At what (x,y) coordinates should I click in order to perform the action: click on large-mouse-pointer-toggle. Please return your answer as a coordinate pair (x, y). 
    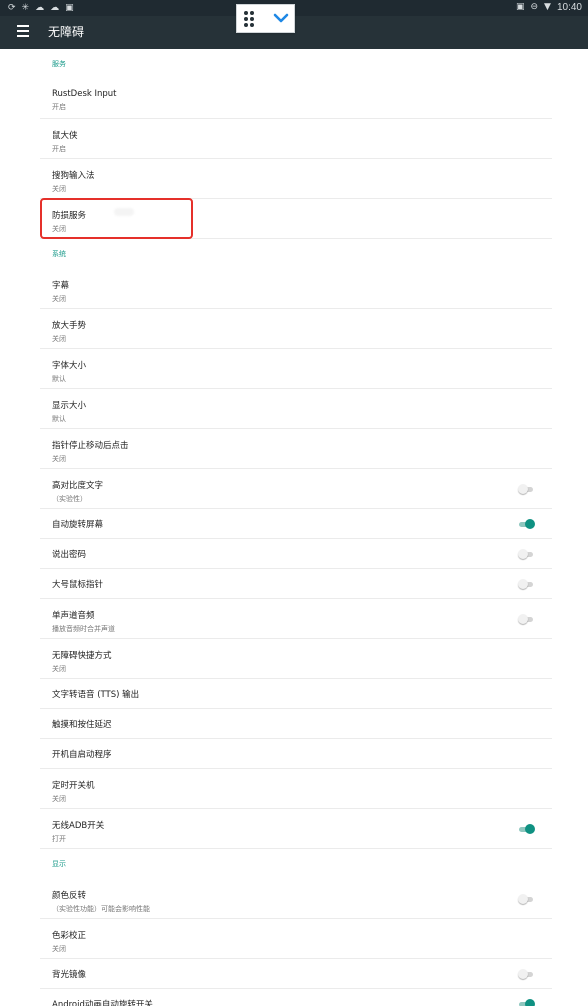
    Looking at the image, I should click on (526, 583).